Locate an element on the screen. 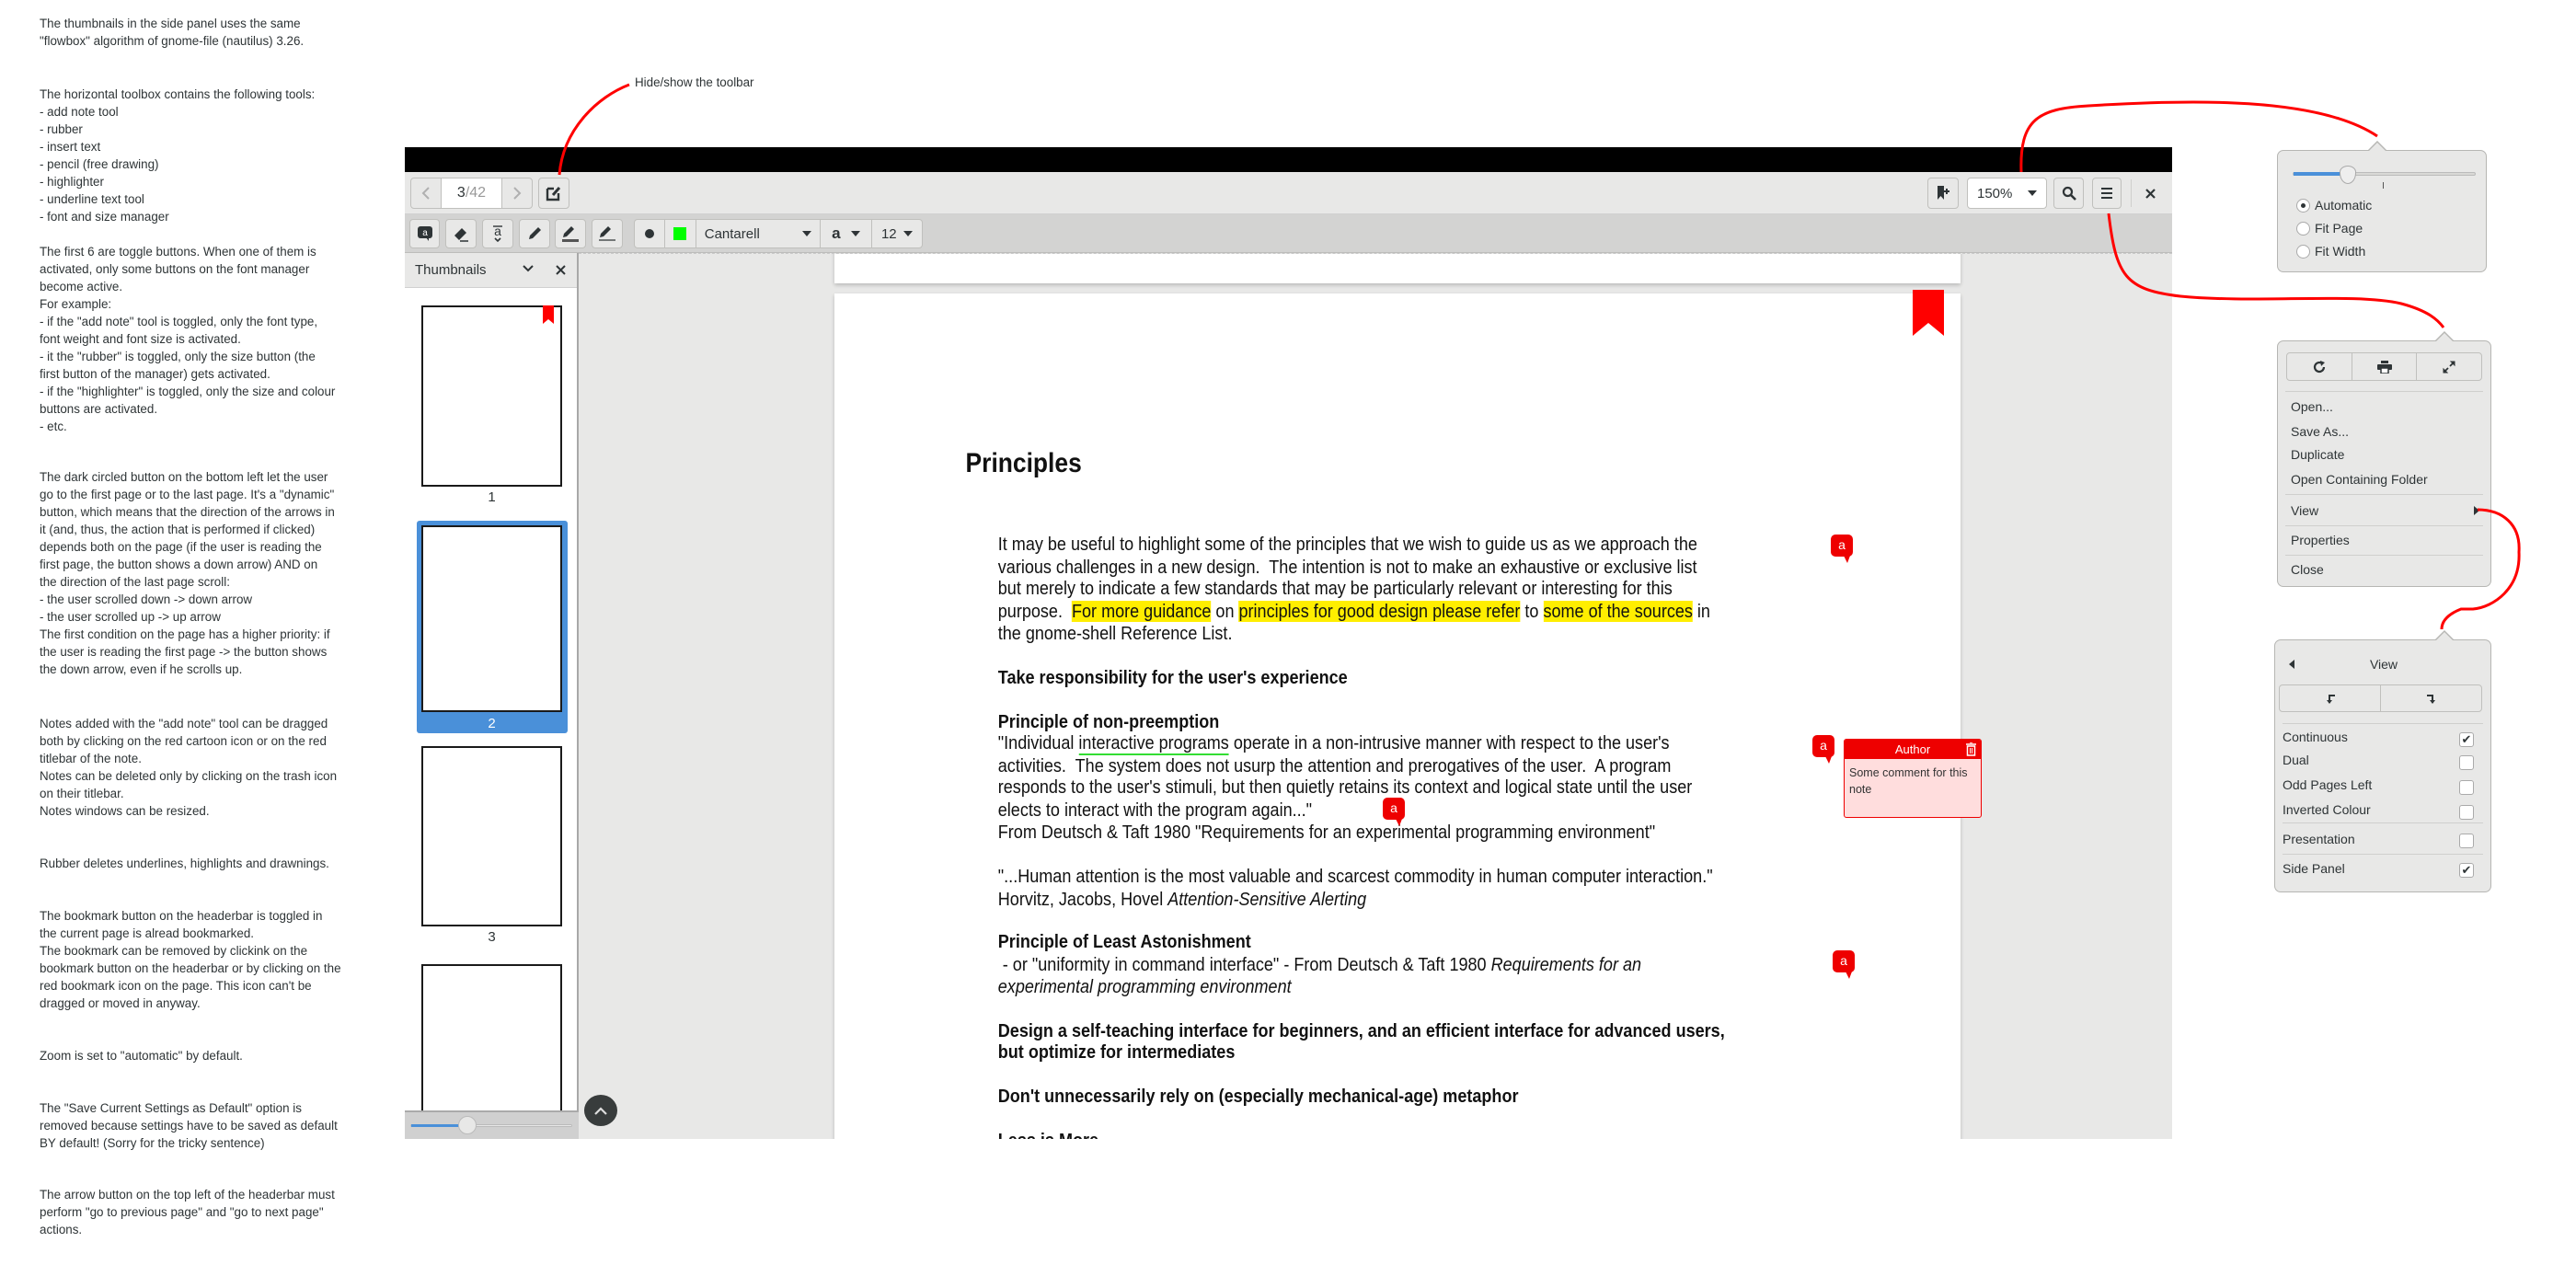 The image size is (2576, 1288). checkbox-continuous: ✔ is located at coordinates (2466, 739).